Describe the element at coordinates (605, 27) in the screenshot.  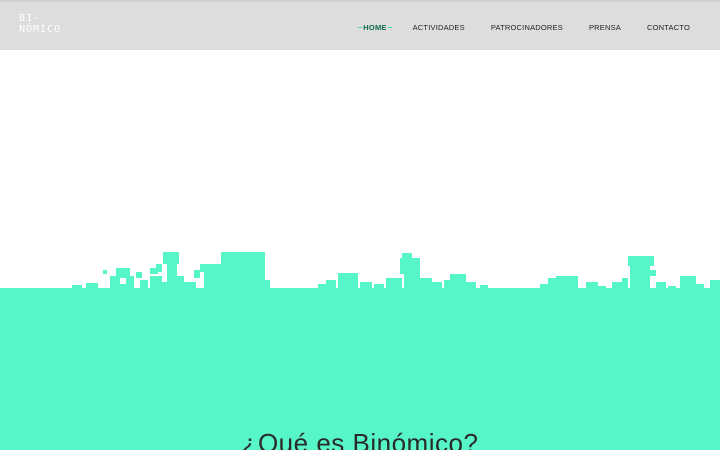
I see `nav-item-prensa: PRENSA` at that location.